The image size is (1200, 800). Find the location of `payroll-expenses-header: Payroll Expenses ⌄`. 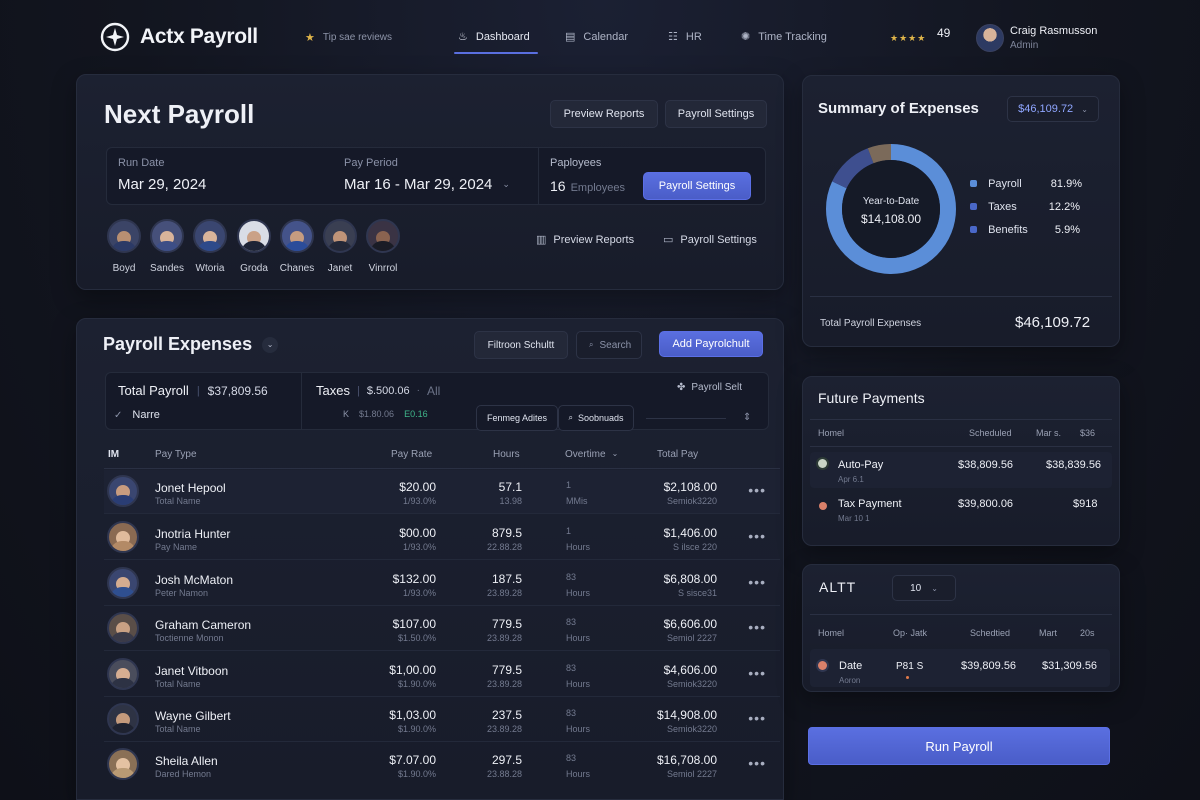

payroll-expenses-header: Payroll Expenses ⌄ is located at coordinates (191, 344).